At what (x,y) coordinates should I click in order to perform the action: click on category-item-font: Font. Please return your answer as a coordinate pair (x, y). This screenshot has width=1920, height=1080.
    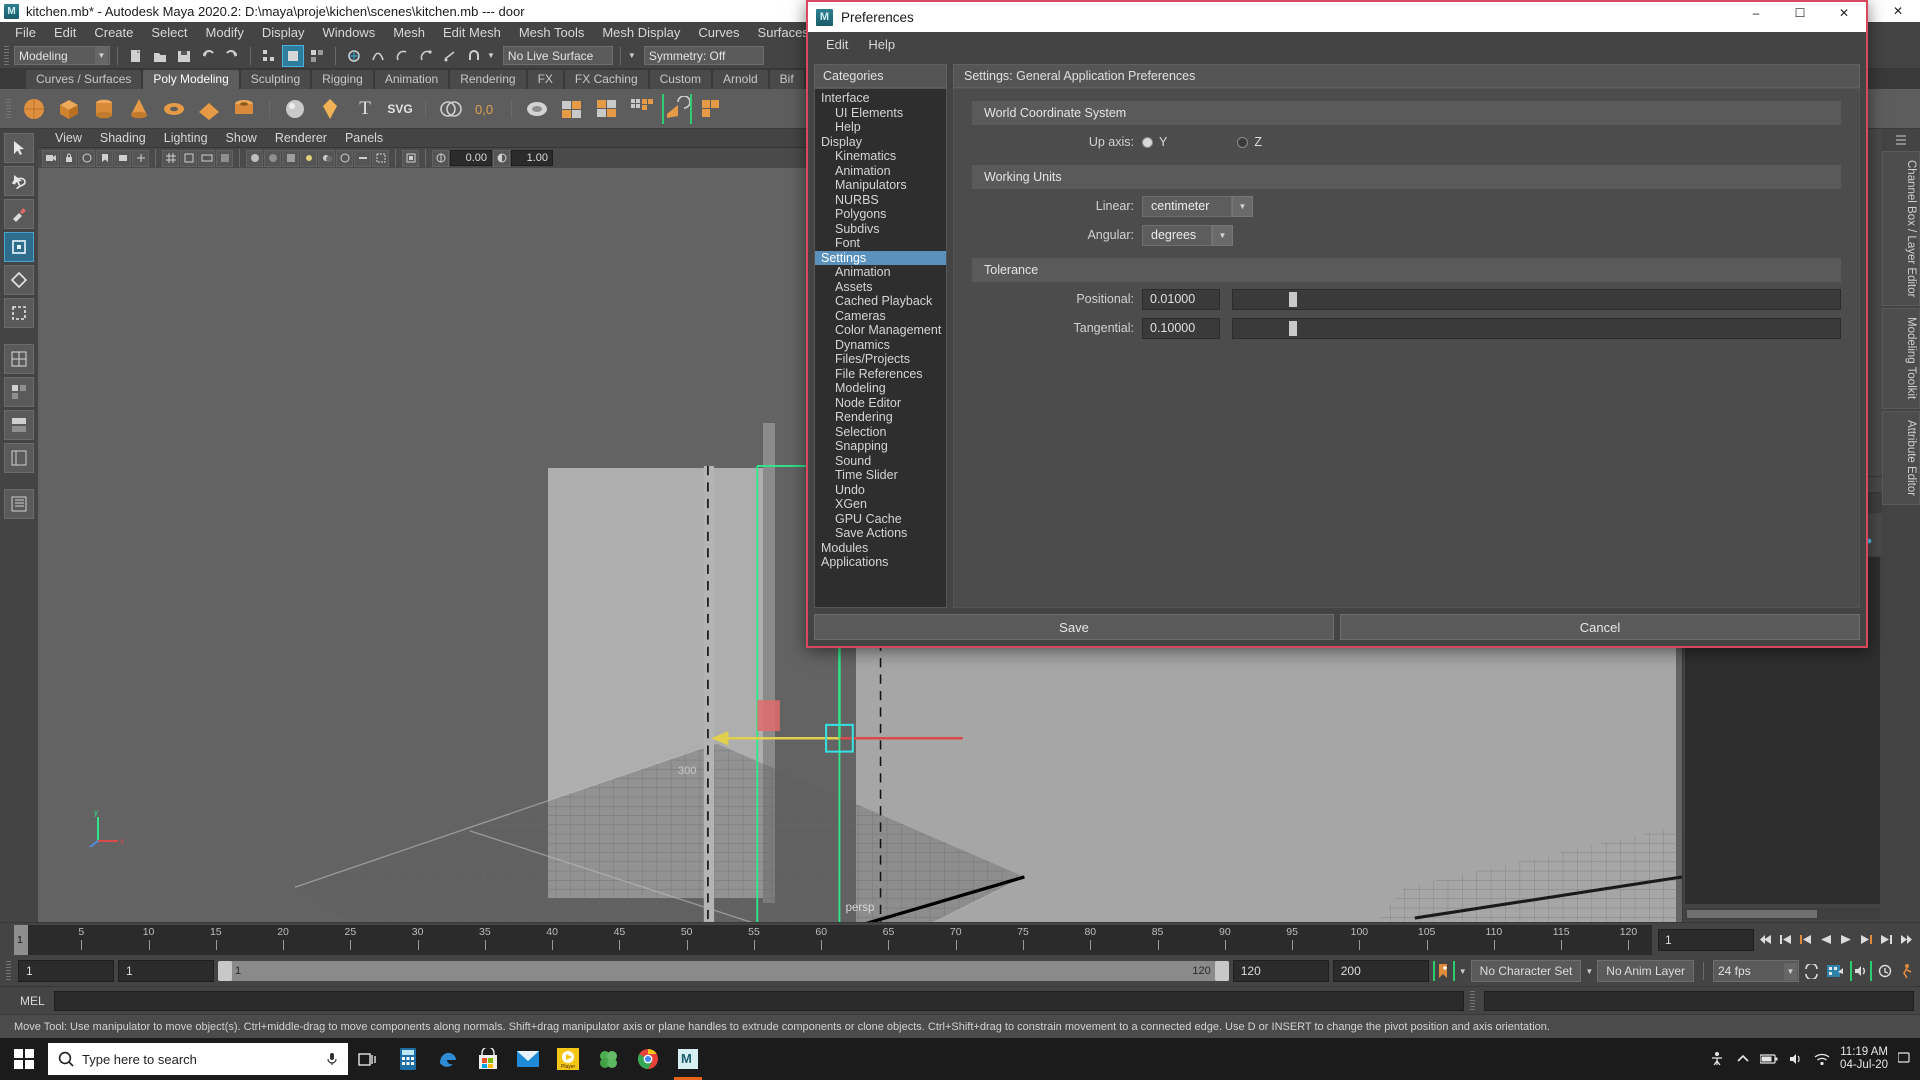
    Looking at the image, I should click on (880, 243).